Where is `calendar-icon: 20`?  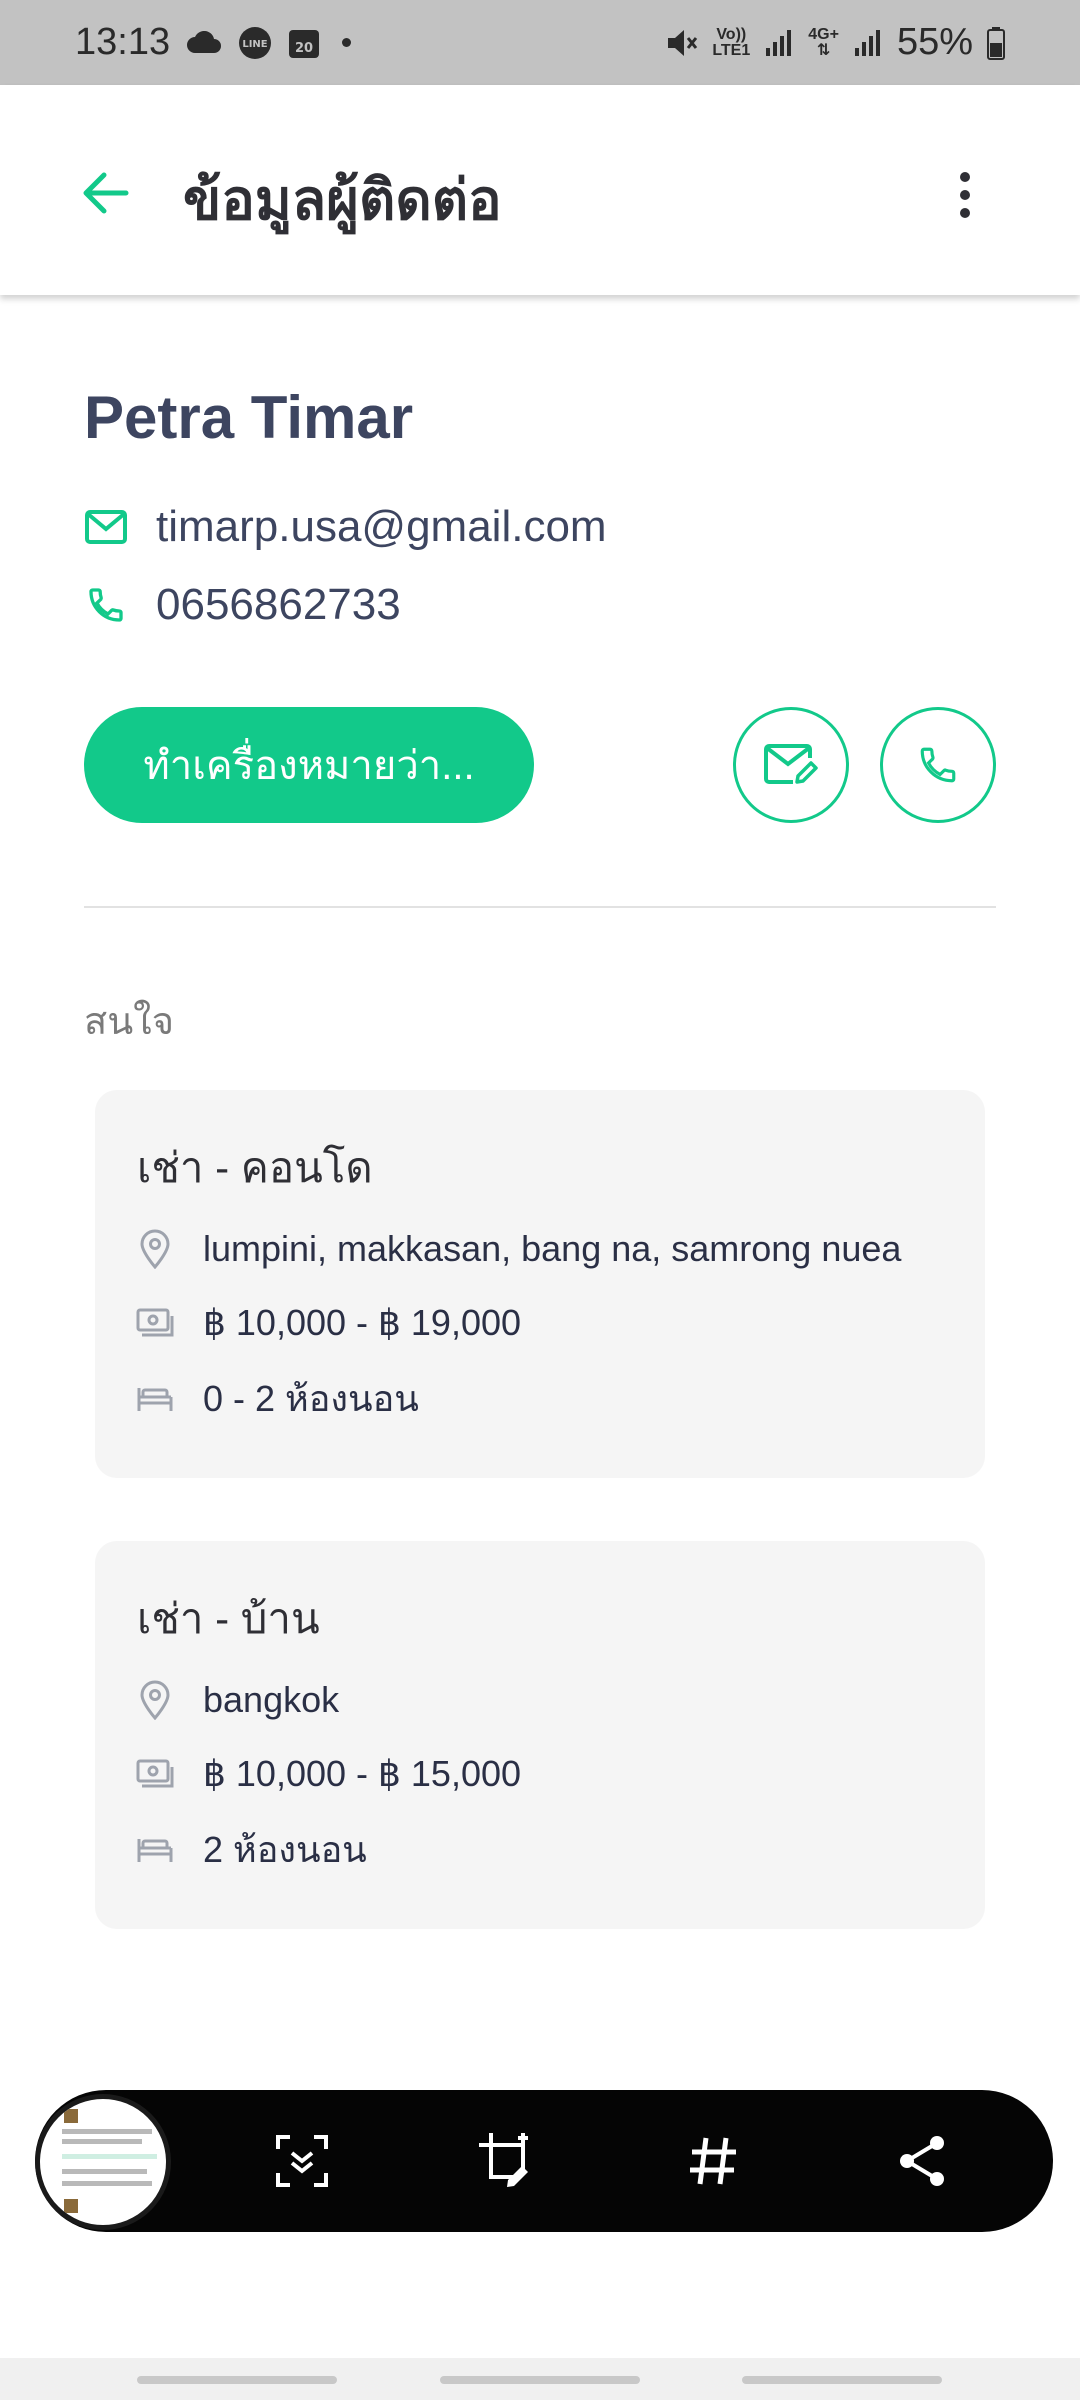 calendar-icon: 20 is located at coordinates (304, 43).